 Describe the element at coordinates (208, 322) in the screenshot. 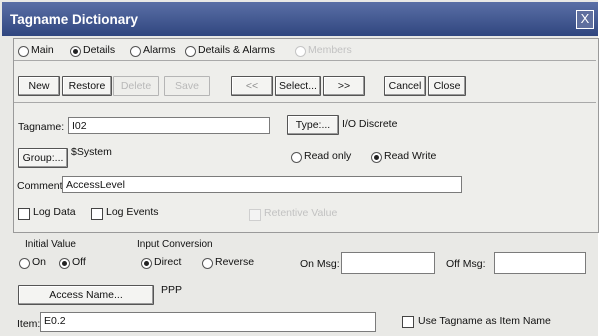

I see `item-input: E0.2` at that location.